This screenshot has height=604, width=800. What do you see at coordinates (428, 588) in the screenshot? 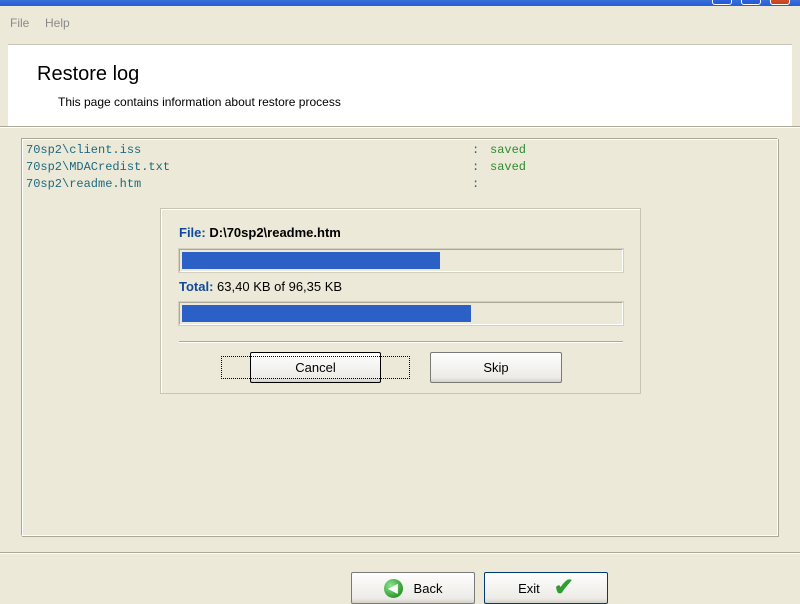
I see `back-label: Back` at bounding box center [428, 588].